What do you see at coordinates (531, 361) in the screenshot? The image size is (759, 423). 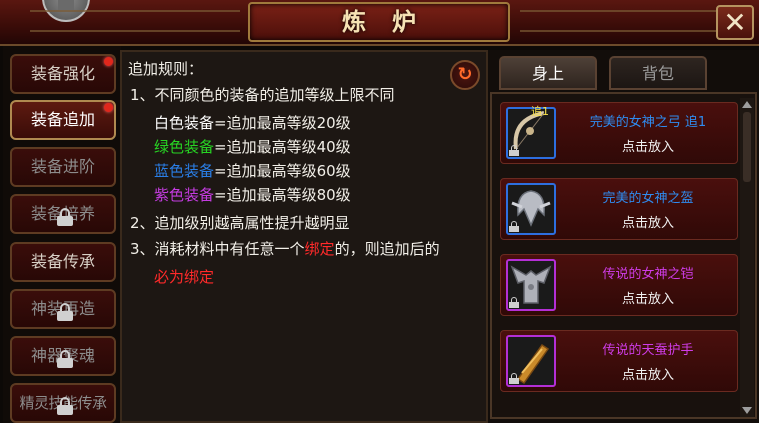 I see `gauntlet-icon` at bounding box center [531, 361].